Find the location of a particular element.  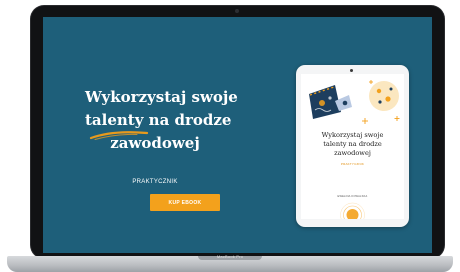

ebook-sun-icon is located at coordinates (352, 210).